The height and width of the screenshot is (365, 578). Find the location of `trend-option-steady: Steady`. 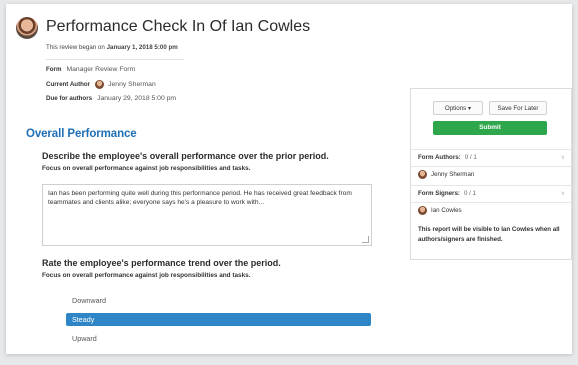

trend-option-steady: Steady is located at coordinates (218, 319).